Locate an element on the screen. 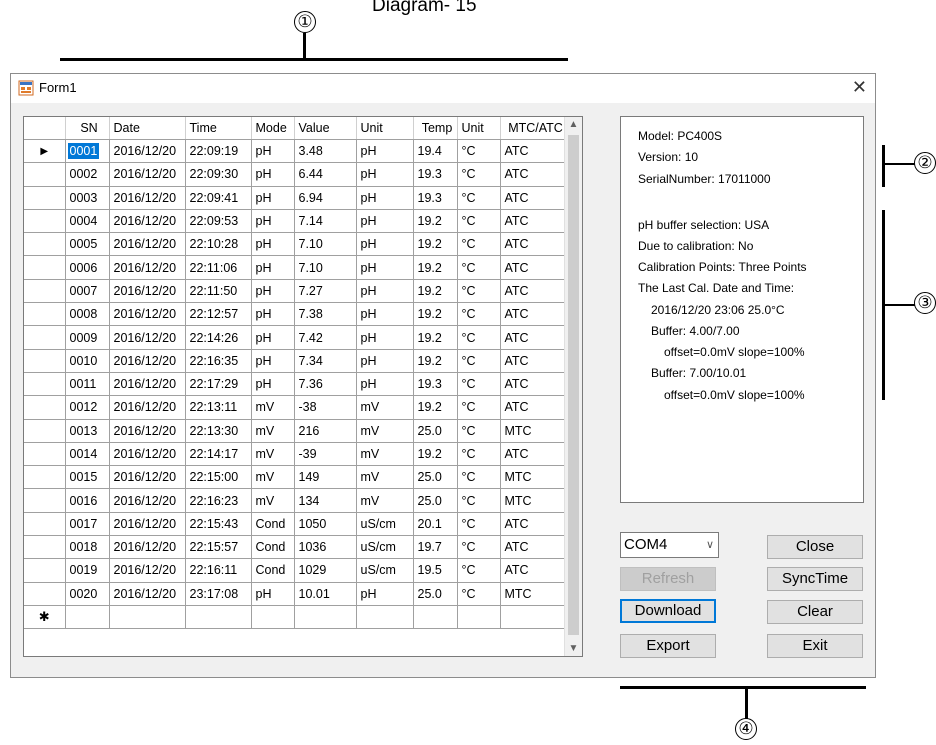  new-row-icon: ✱ is located at coordinates (45, 617).